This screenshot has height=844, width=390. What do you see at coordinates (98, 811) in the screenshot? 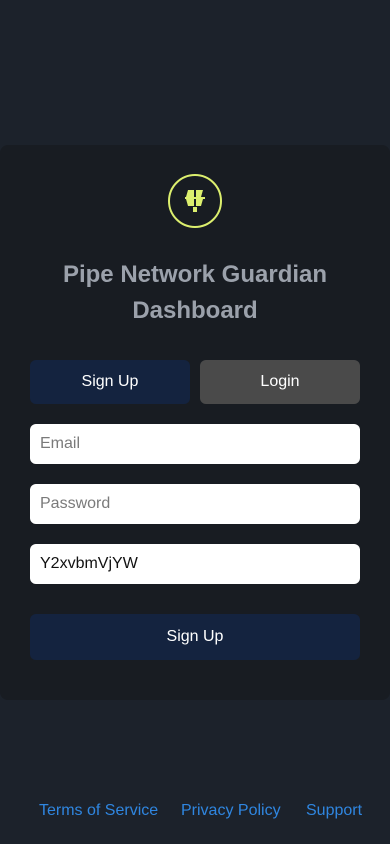
I see `terms-of-service-link: Terms of Service` at bounding box center [98, 811].